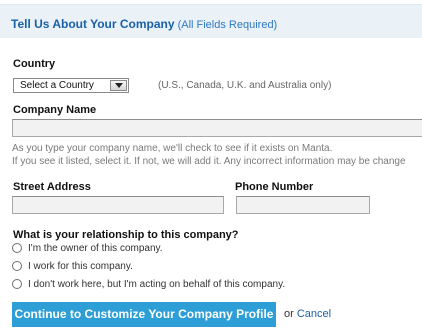  What do you see at coordinates (245, 85) in the screenshot?
I see `country-note: (U.S., Canada, U.K. and Australia only)` at bounding box center [245, 85].